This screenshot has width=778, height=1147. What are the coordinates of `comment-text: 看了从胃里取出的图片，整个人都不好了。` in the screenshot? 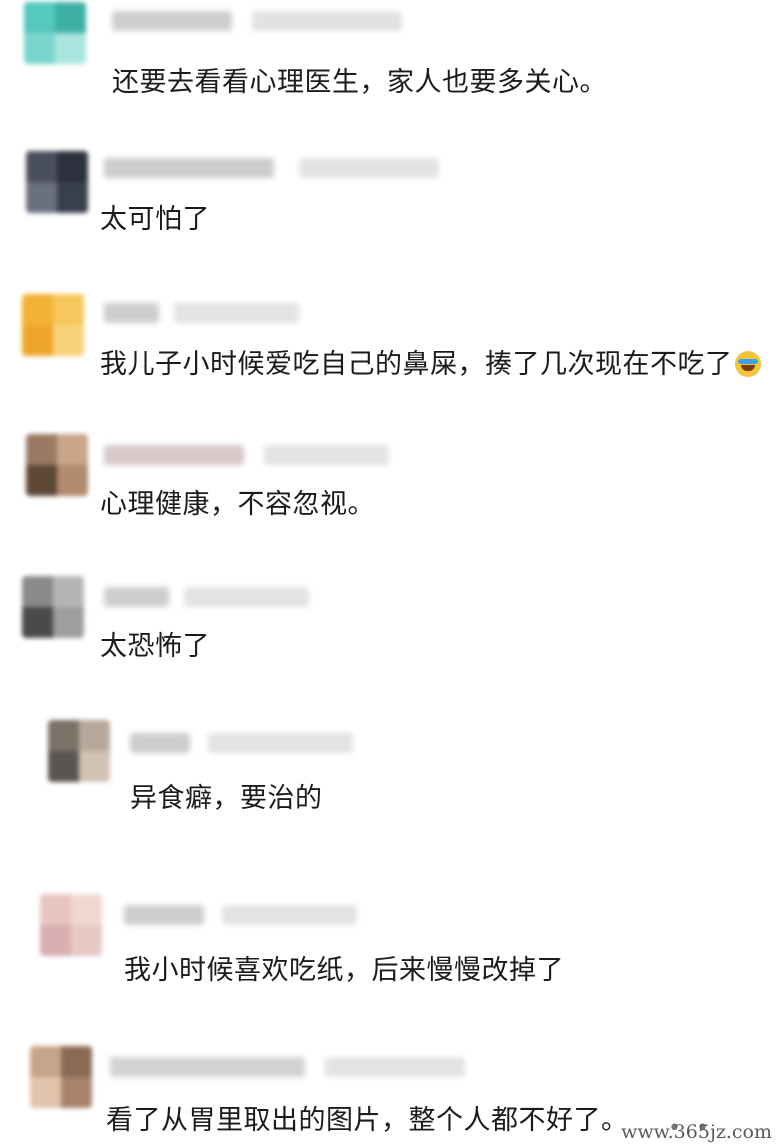 It's located at (367, 1120).